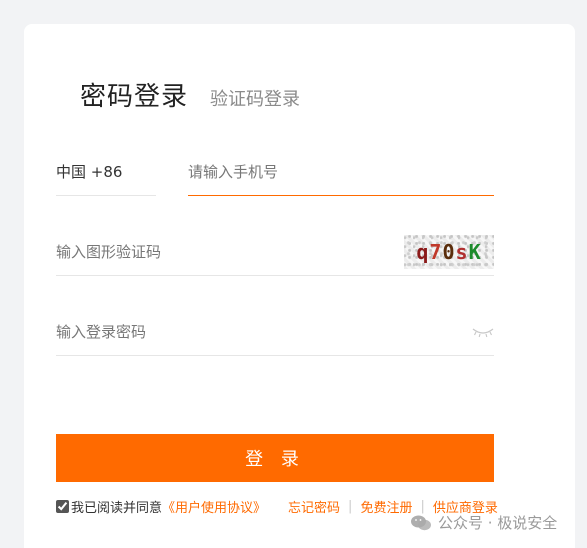 The height and width of the screenshot is (548, 587). I want to click on login-tabs: 密码登录 验证码登录, so click(190, 94).